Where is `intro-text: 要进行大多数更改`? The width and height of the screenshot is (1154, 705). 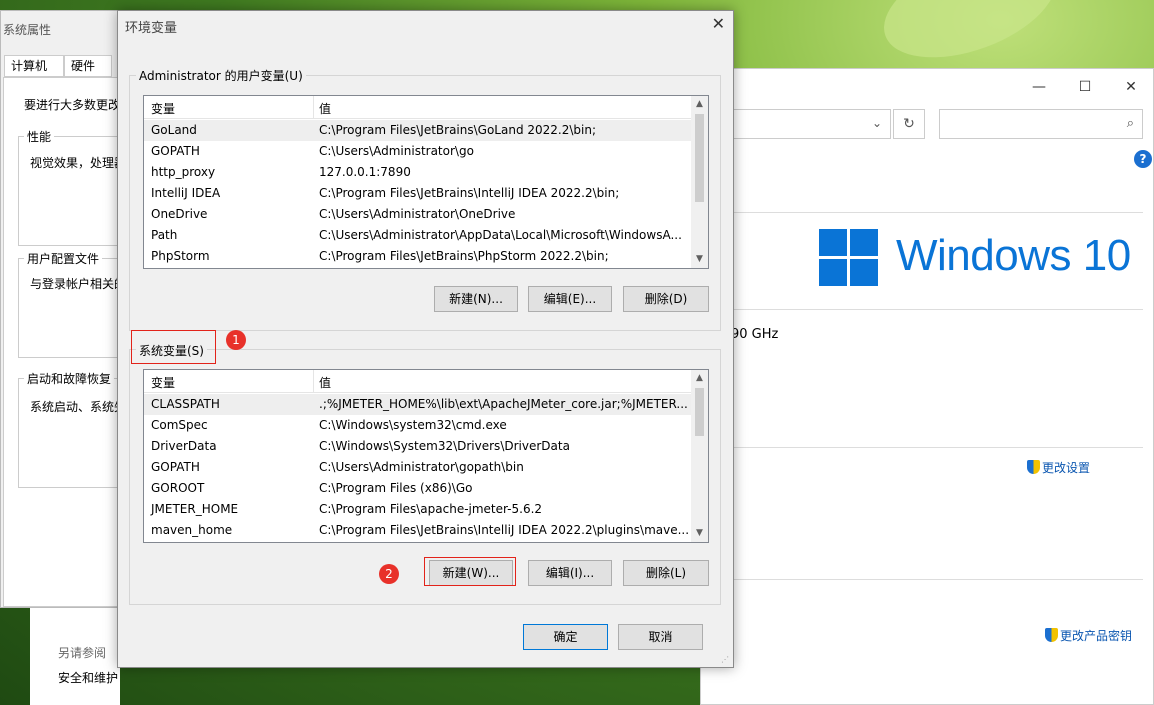
intro-text: 要进行大多数更改 is located at coordinates (72, 105).